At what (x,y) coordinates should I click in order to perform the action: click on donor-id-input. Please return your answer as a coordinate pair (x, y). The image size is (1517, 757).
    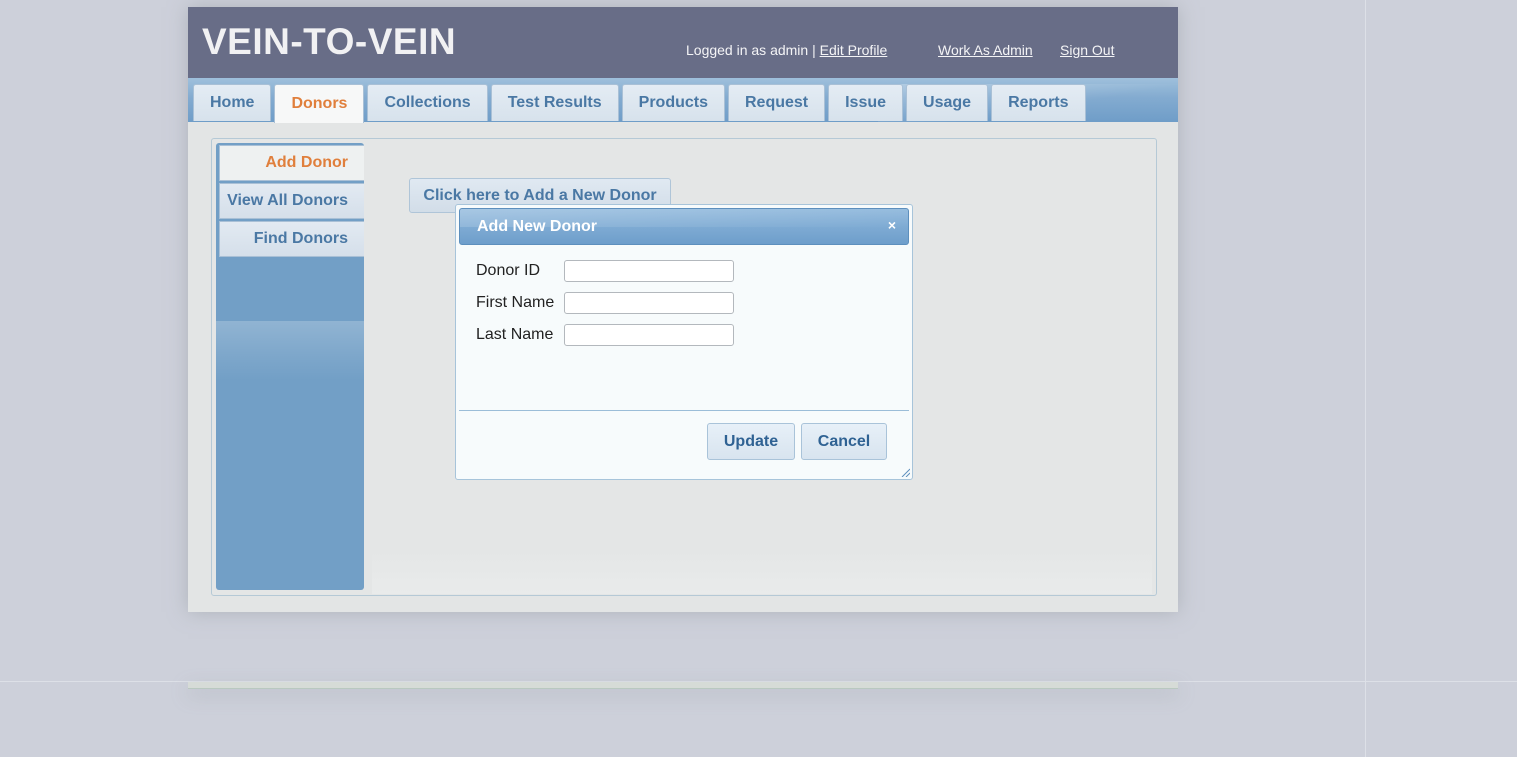
    Looking at the image, I should click on (649, 271).